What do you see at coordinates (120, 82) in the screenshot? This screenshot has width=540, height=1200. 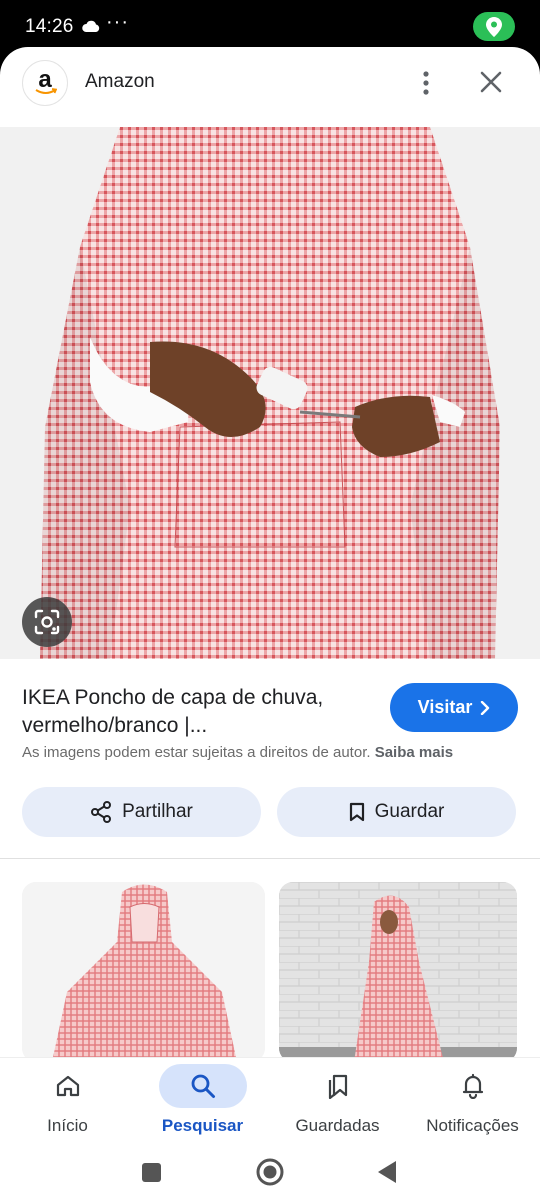 I see `source-name: Amazon` at bounding box center [120, 82].